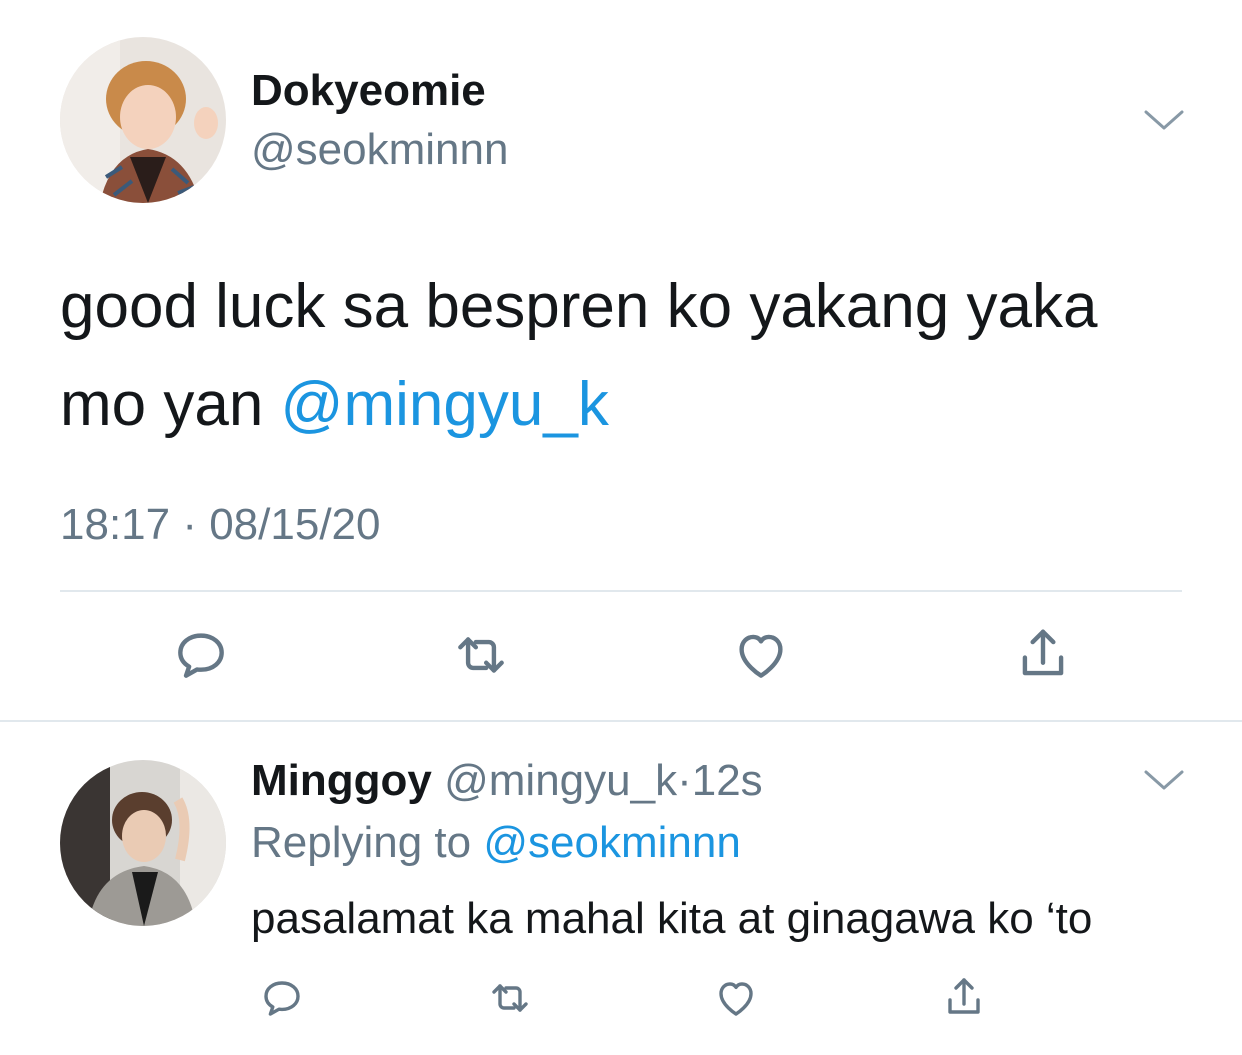 The height and width of the screenshot is (1055, 1242). I want to click on replying-to-link: @seokminnn, so click(611, 842).